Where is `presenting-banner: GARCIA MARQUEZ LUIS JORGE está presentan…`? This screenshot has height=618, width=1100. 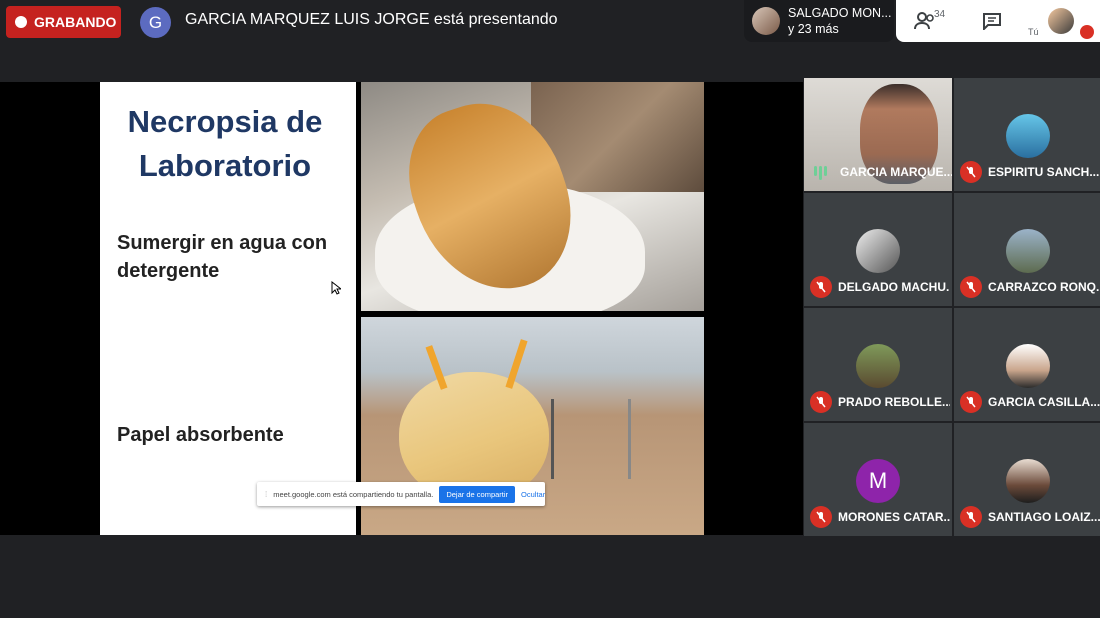
presenting-banner: GARCIA MARQUEZ LUIS JORGE está presentan… is located at coordinates (371, 19).